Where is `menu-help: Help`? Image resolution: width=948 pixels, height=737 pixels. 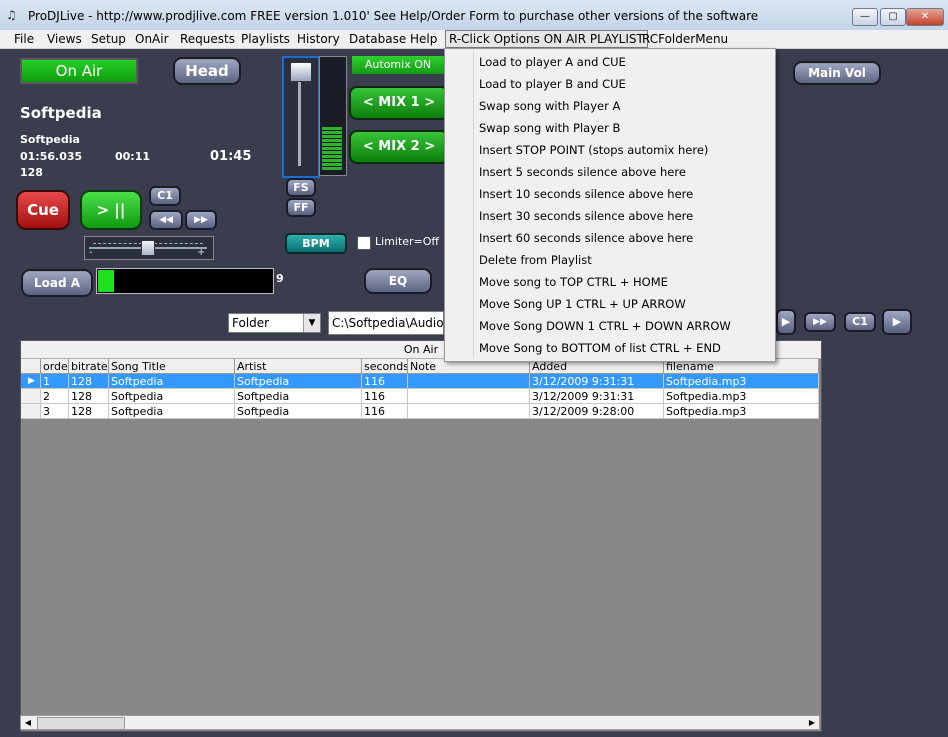 menu-help: Help is located at coordinates (423, 39).